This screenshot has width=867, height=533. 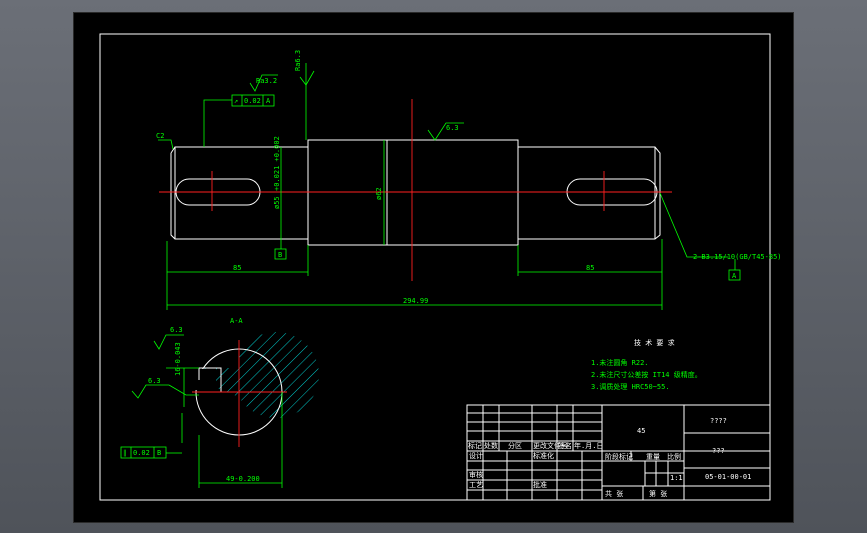 I want to click on tb-sheet-total: 共 张, so click(x=614, y=493).